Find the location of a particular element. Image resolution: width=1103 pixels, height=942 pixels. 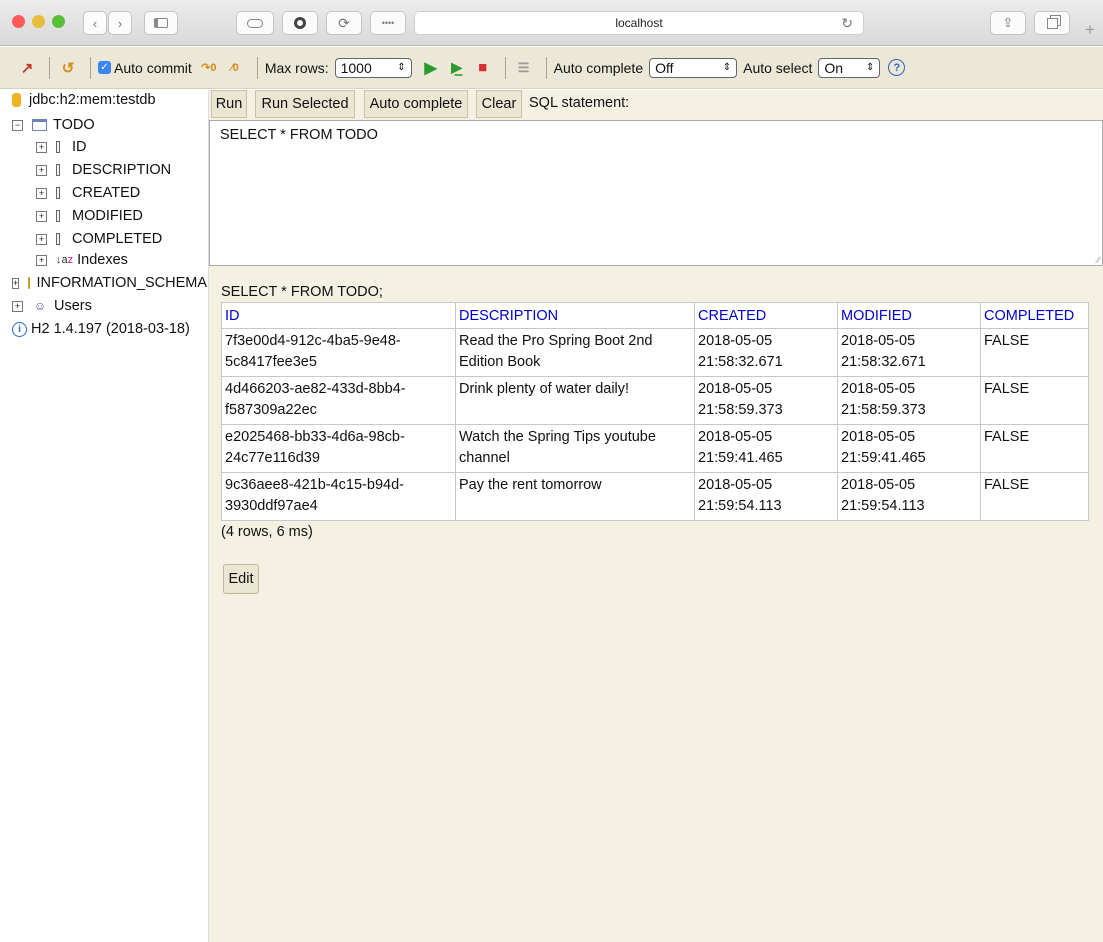

column-header: MODIFIED is located at coordinates (909, 315).